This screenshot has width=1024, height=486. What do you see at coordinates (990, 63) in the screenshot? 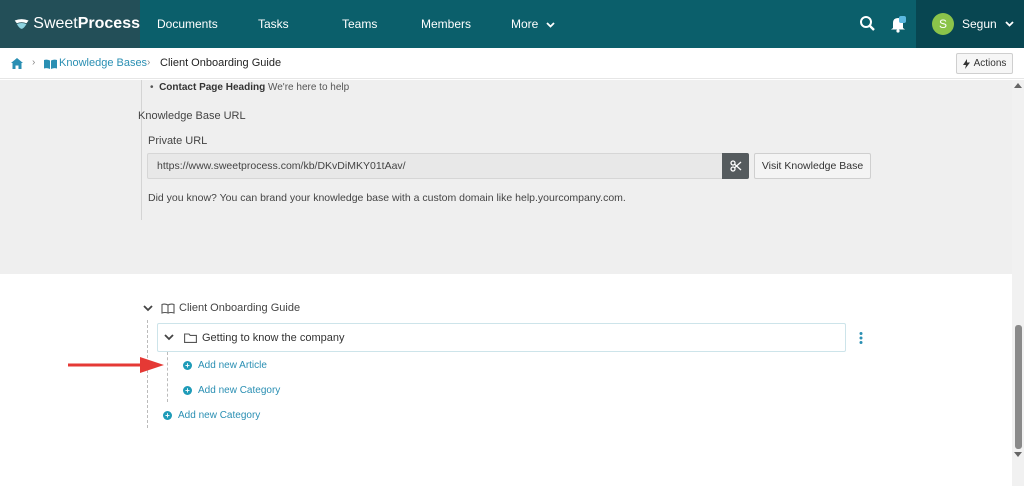
I see `actions-button-label: Actions` at bounding box center [990, 63].